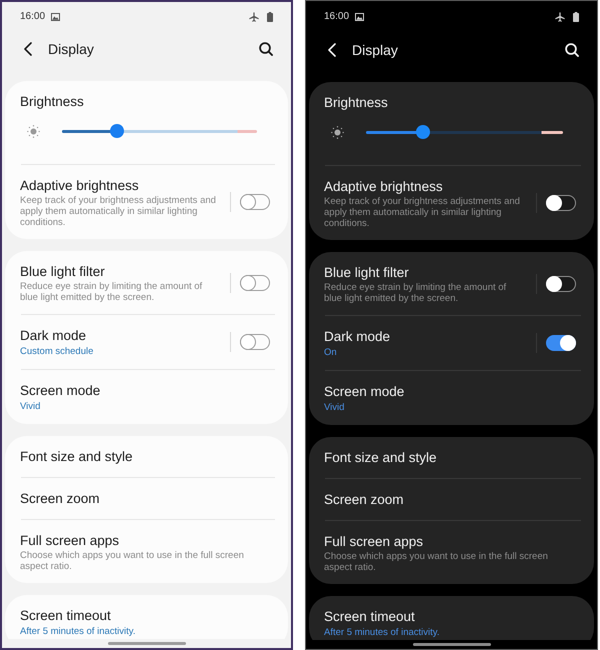  What do you see at coordinates (330, 352) in the screenshot?
I see `setting-value: On` at bounding box center [330, 352].